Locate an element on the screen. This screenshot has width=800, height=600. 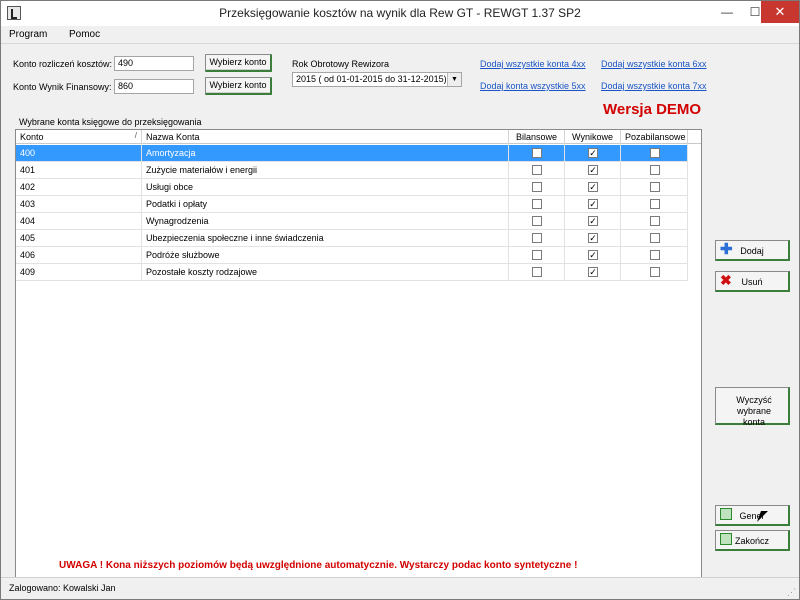
table-row: 404 Wynagrodzenia ✓ is located at coordinates (352, 221).